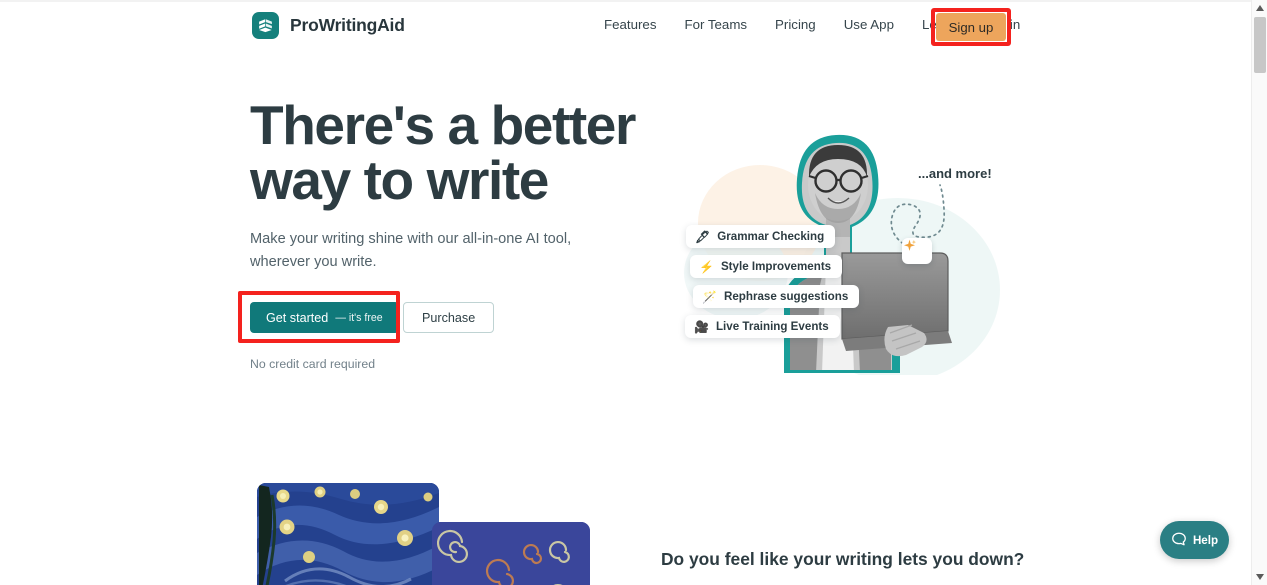 This screenshot has width=1267, height=585. I want to click on callout-style-improvements: ⚡ Style Improvements, so click(766, 266).